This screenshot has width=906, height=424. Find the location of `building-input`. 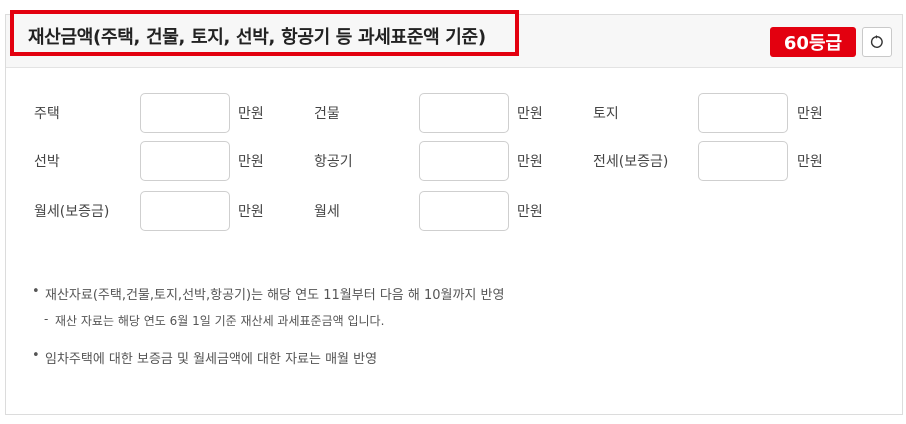

building-input is located at coordinates (464, 113).